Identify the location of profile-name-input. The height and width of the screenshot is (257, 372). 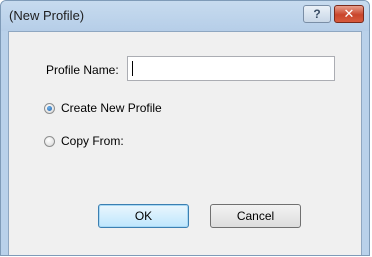
(231, 68).